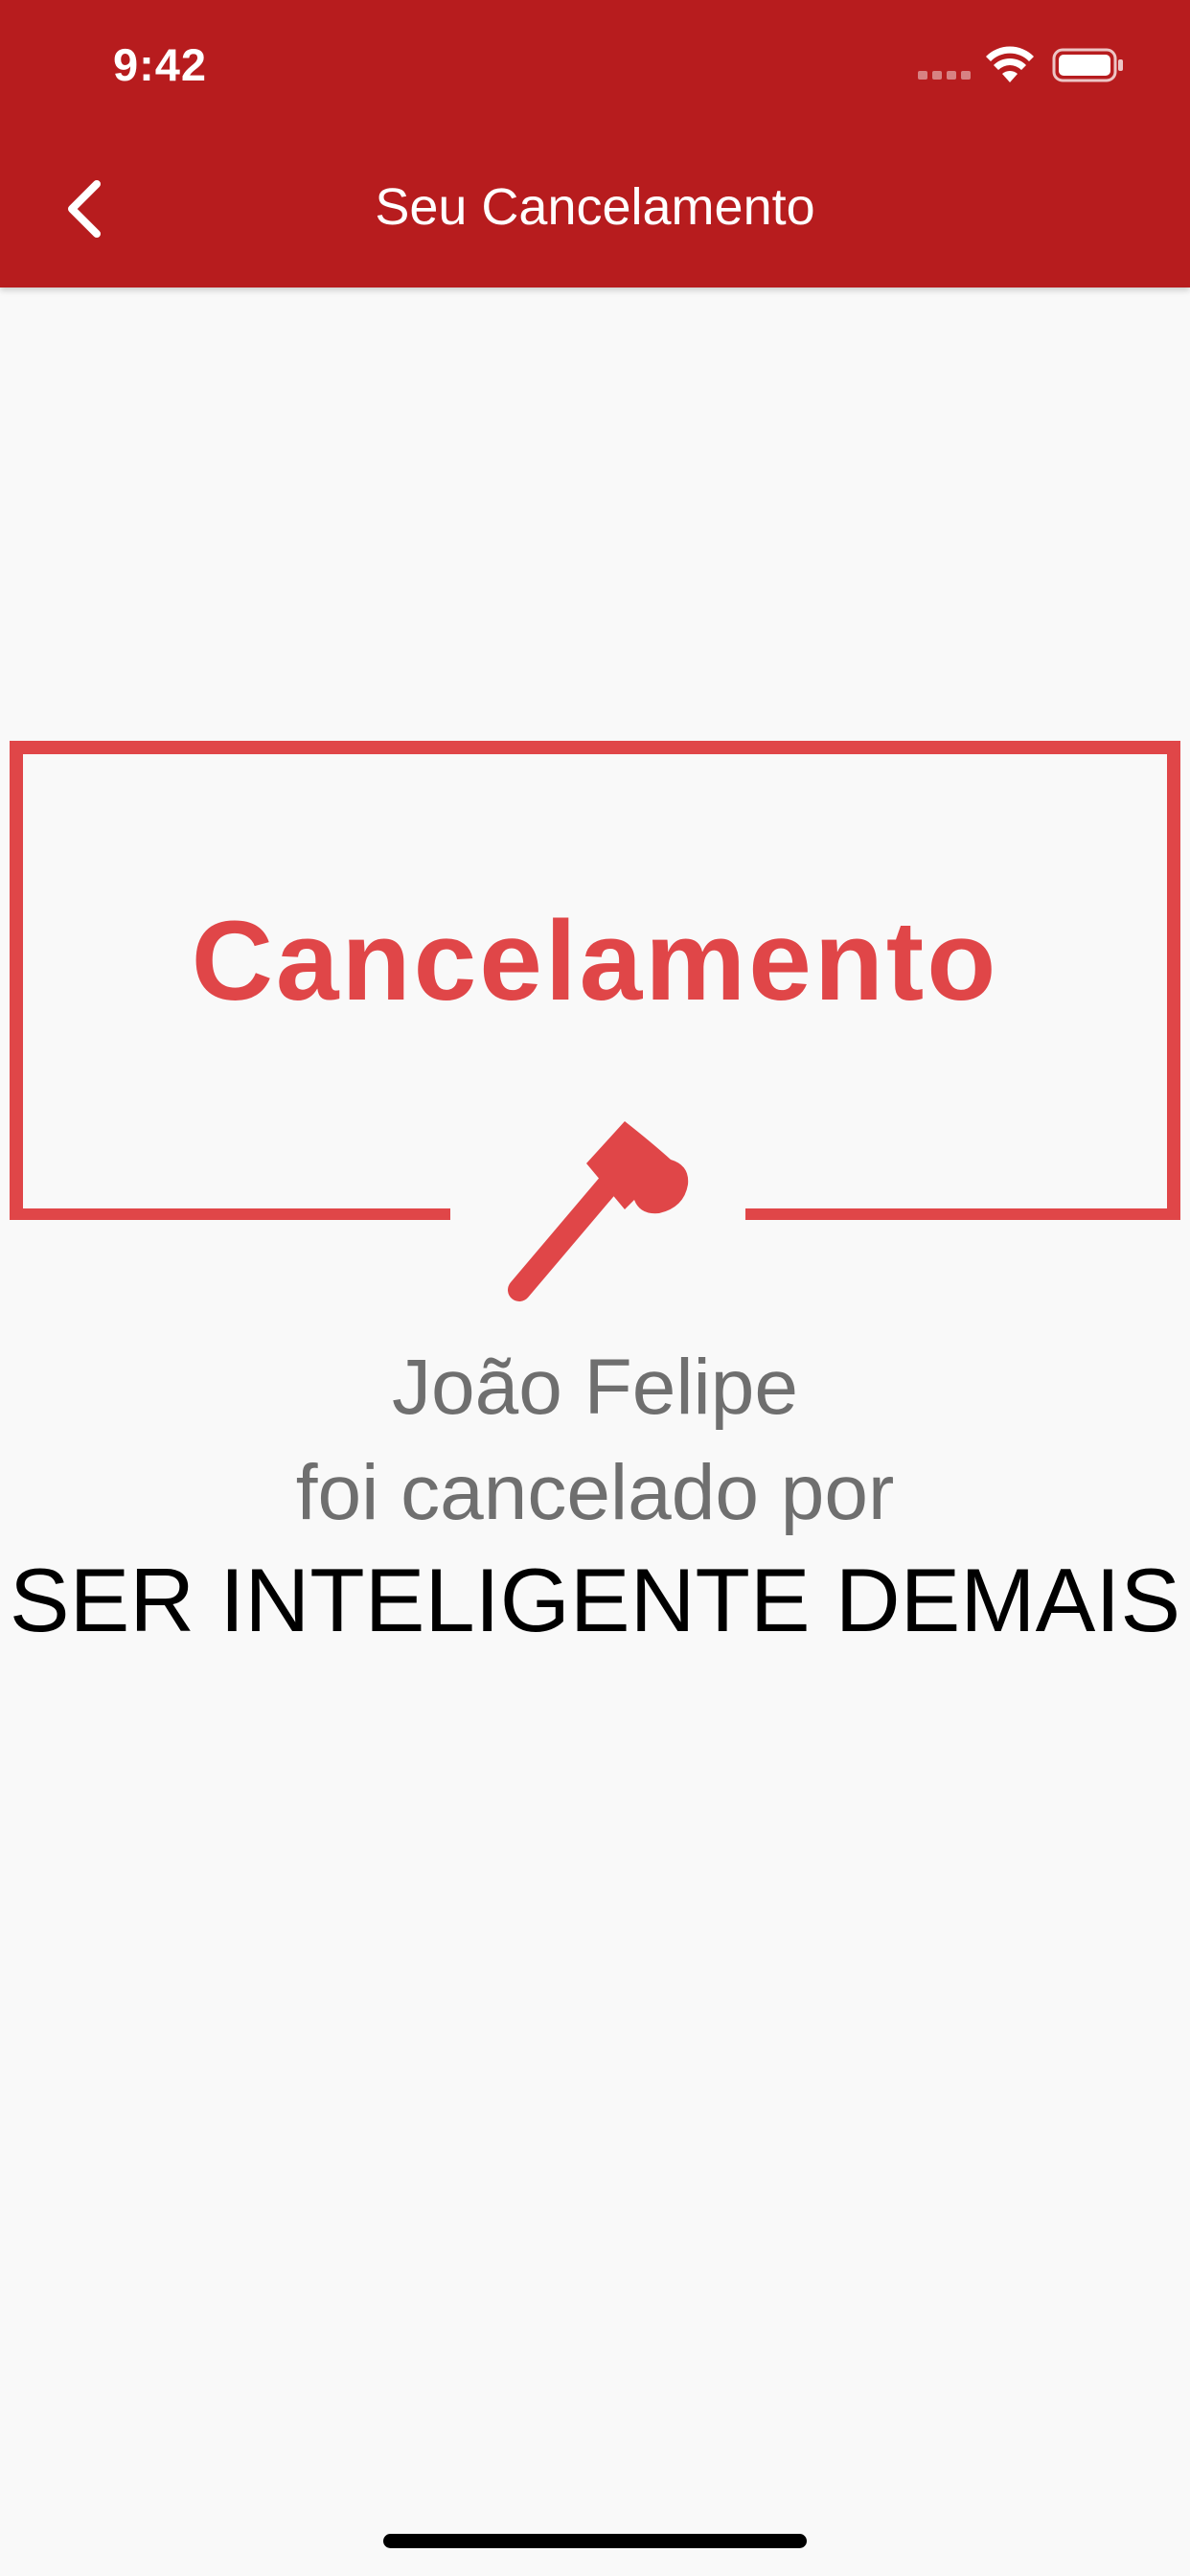 The height and width of the screenshot is (2576, 1190). Describe the element at coordinates (599, 1211) in the screenshot. I see `axe-icon` at that location.